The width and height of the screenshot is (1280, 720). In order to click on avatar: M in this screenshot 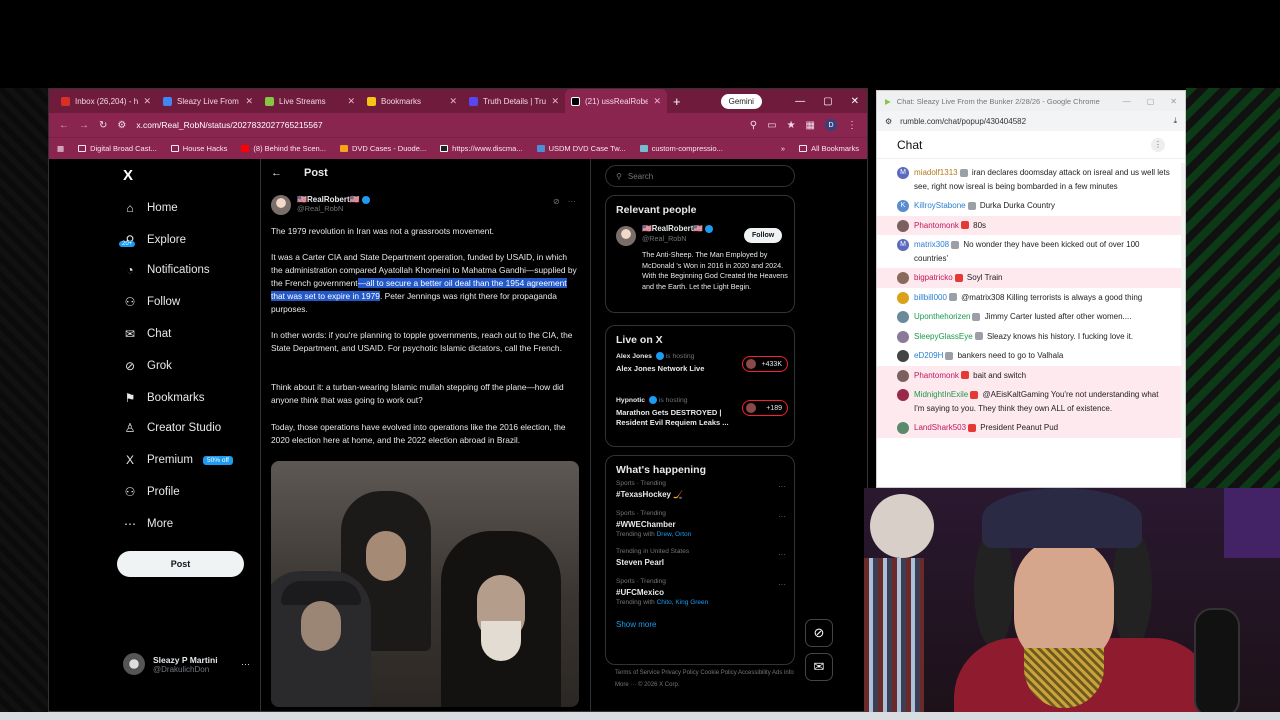, I will do `click(903, 245)`.